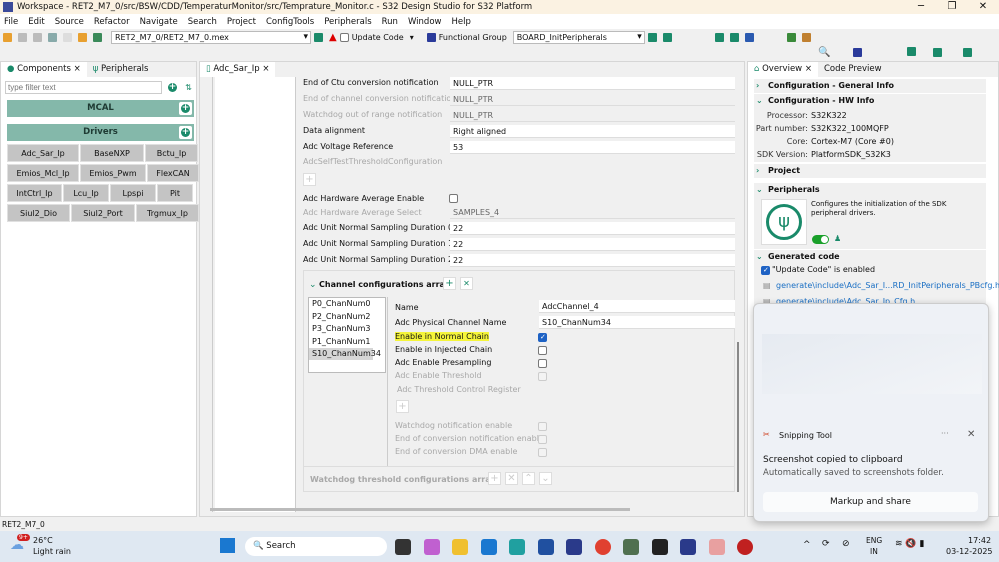 Image resolution: width=999 pixels, height=562 pixels. What do you see at coordinates (872, 364) in the screenshot?
I see `screenshot-preview` at bounding box center [872, 364].